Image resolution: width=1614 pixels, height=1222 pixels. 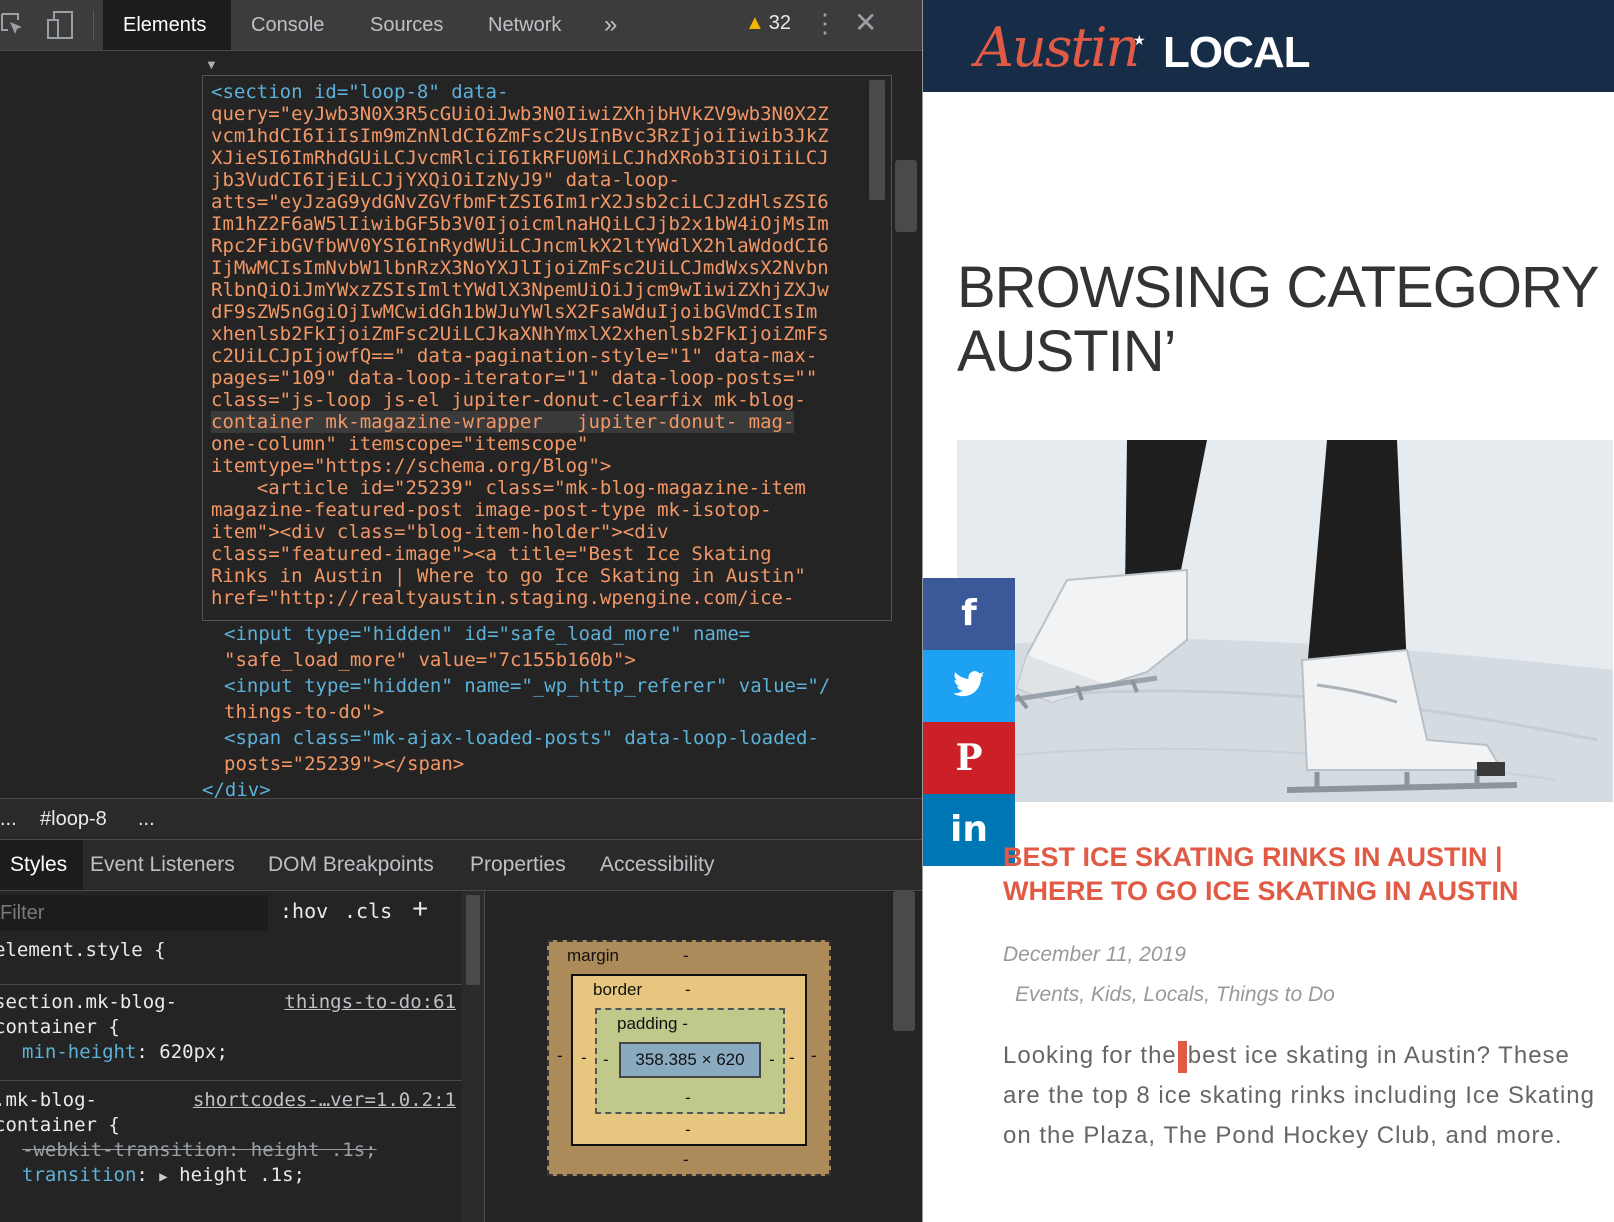 I want to click on facebook-icon: f, so click(x=969, y=613).